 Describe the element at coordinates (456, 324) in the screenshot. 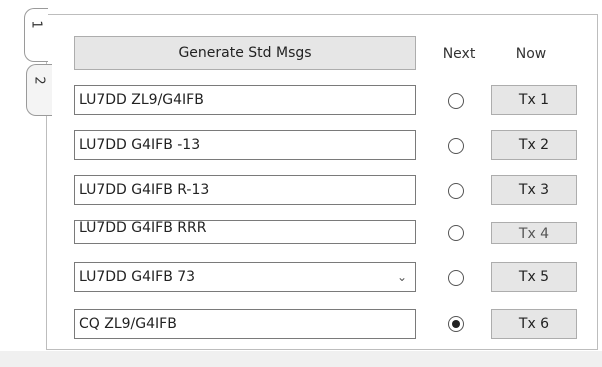

I see `tx6-next-radio` at that location.